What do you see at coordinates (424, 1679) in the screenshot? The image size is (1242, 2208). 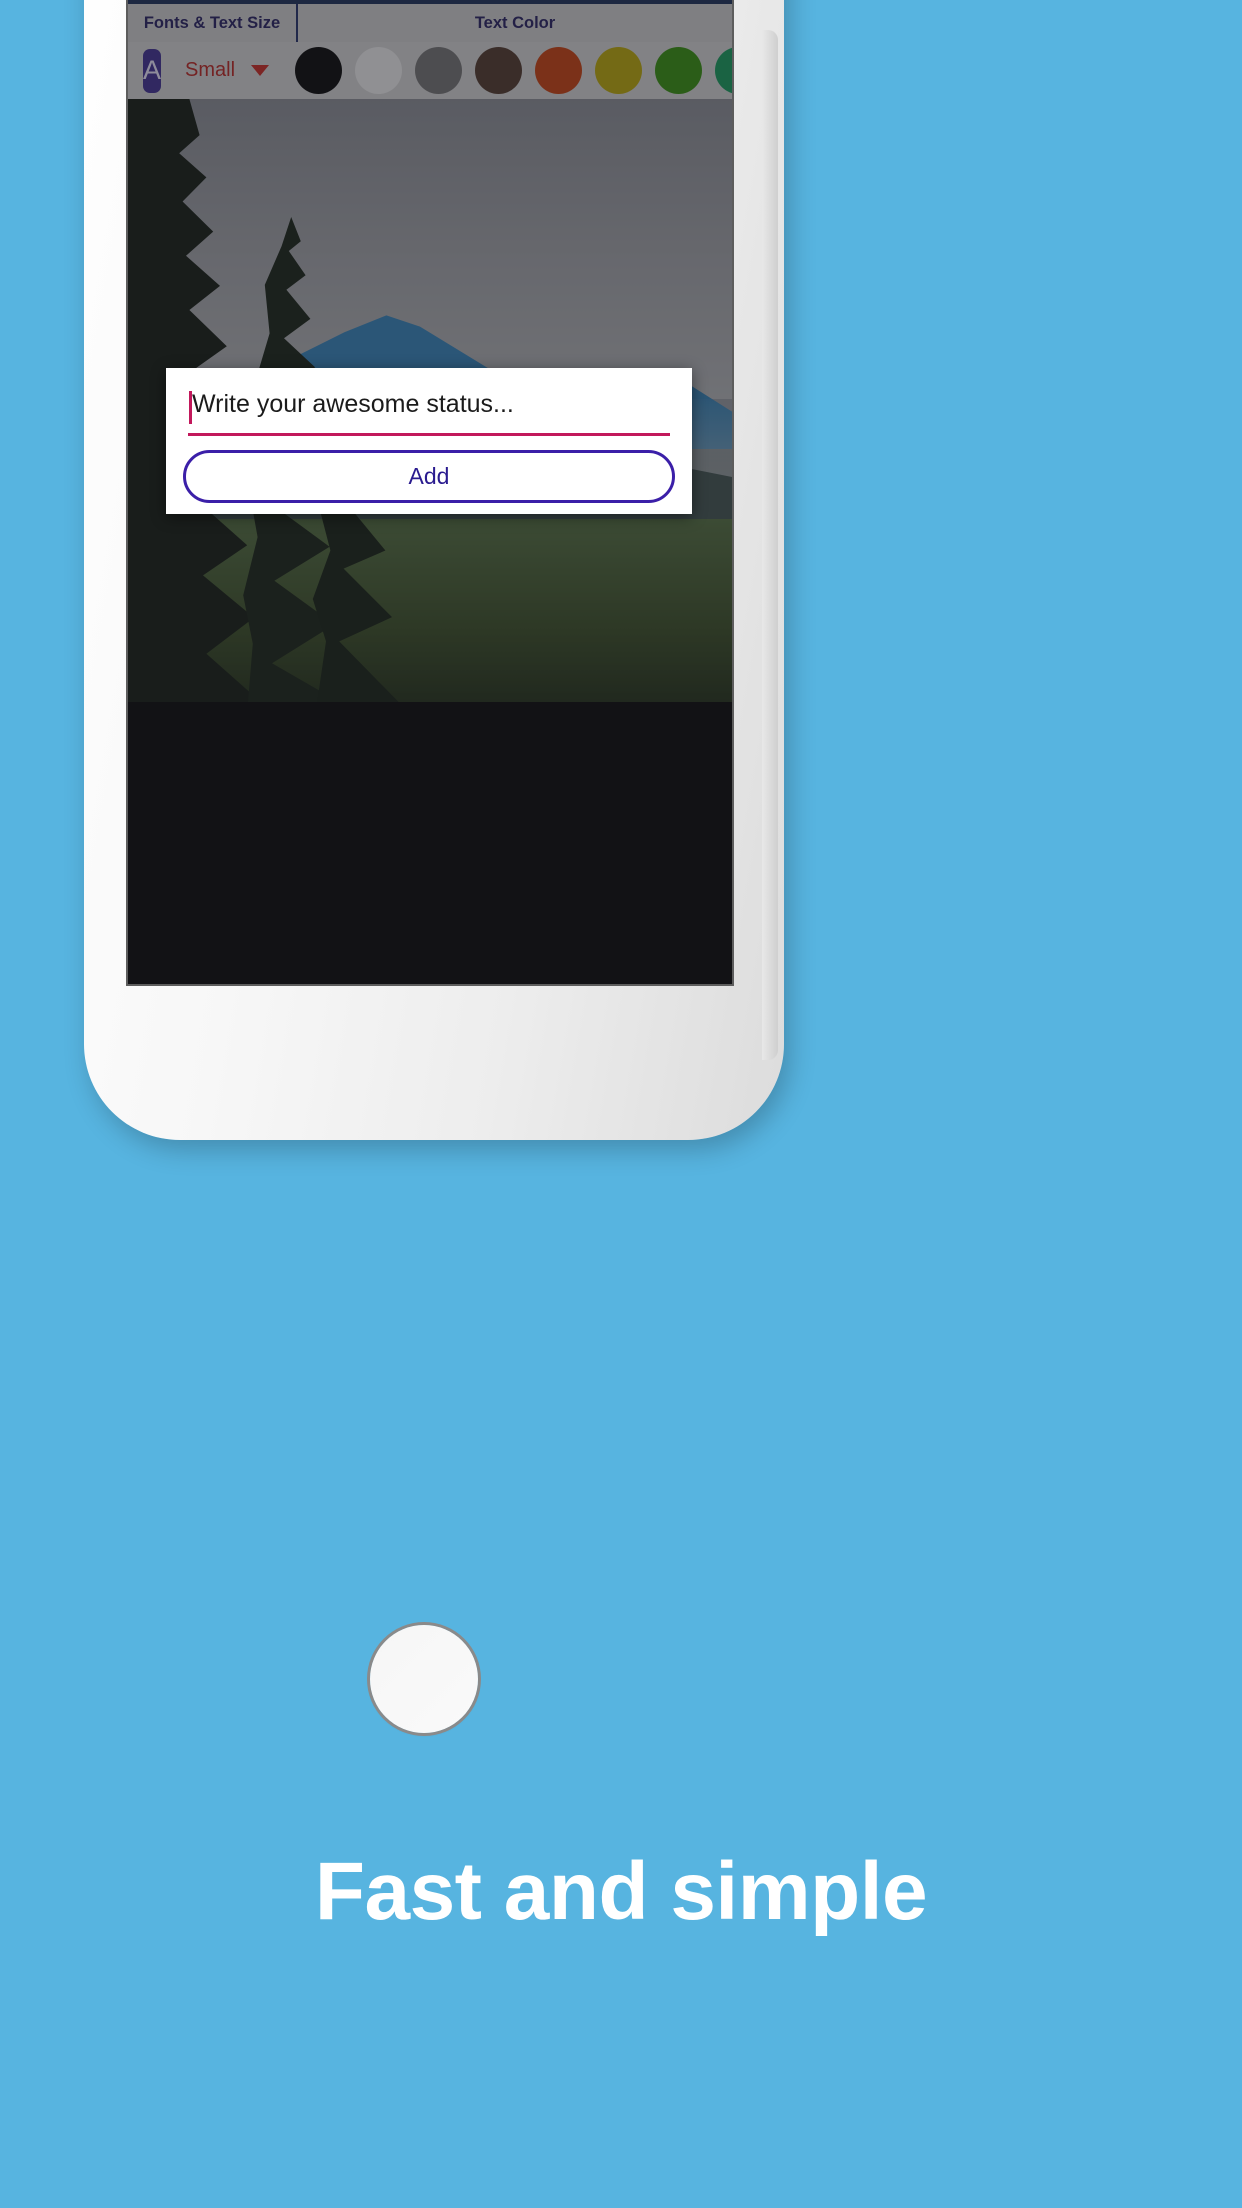 I see `home-button` at bounding box center [424, 1679].